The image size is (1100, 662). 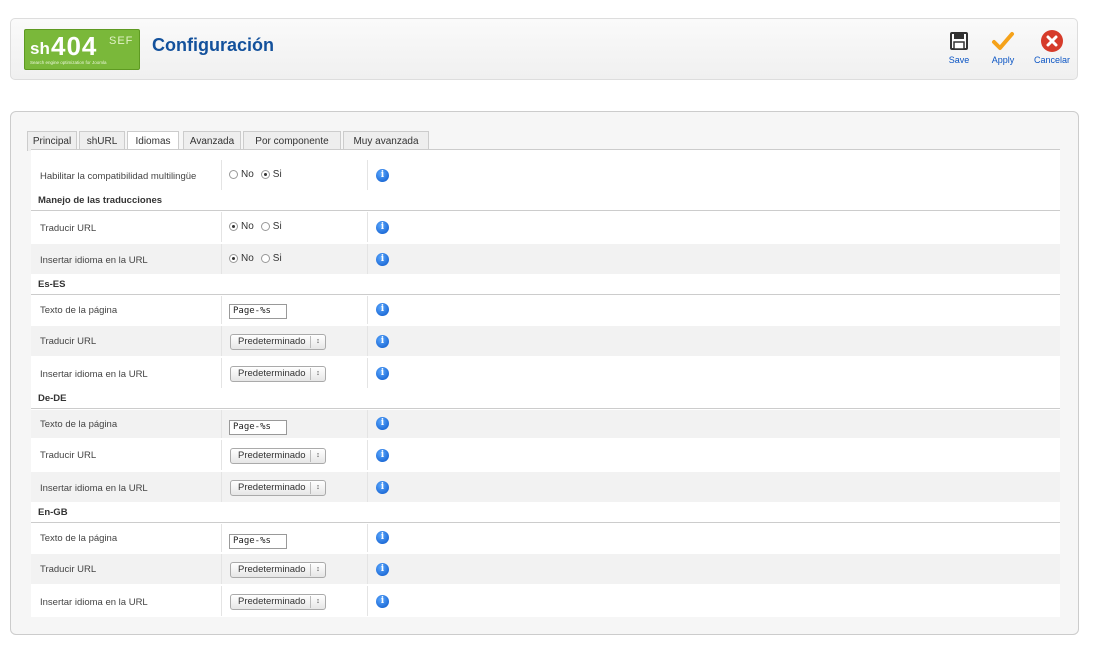 I want to click on section-en-gb: En-GB, so click(x=545, y=513).